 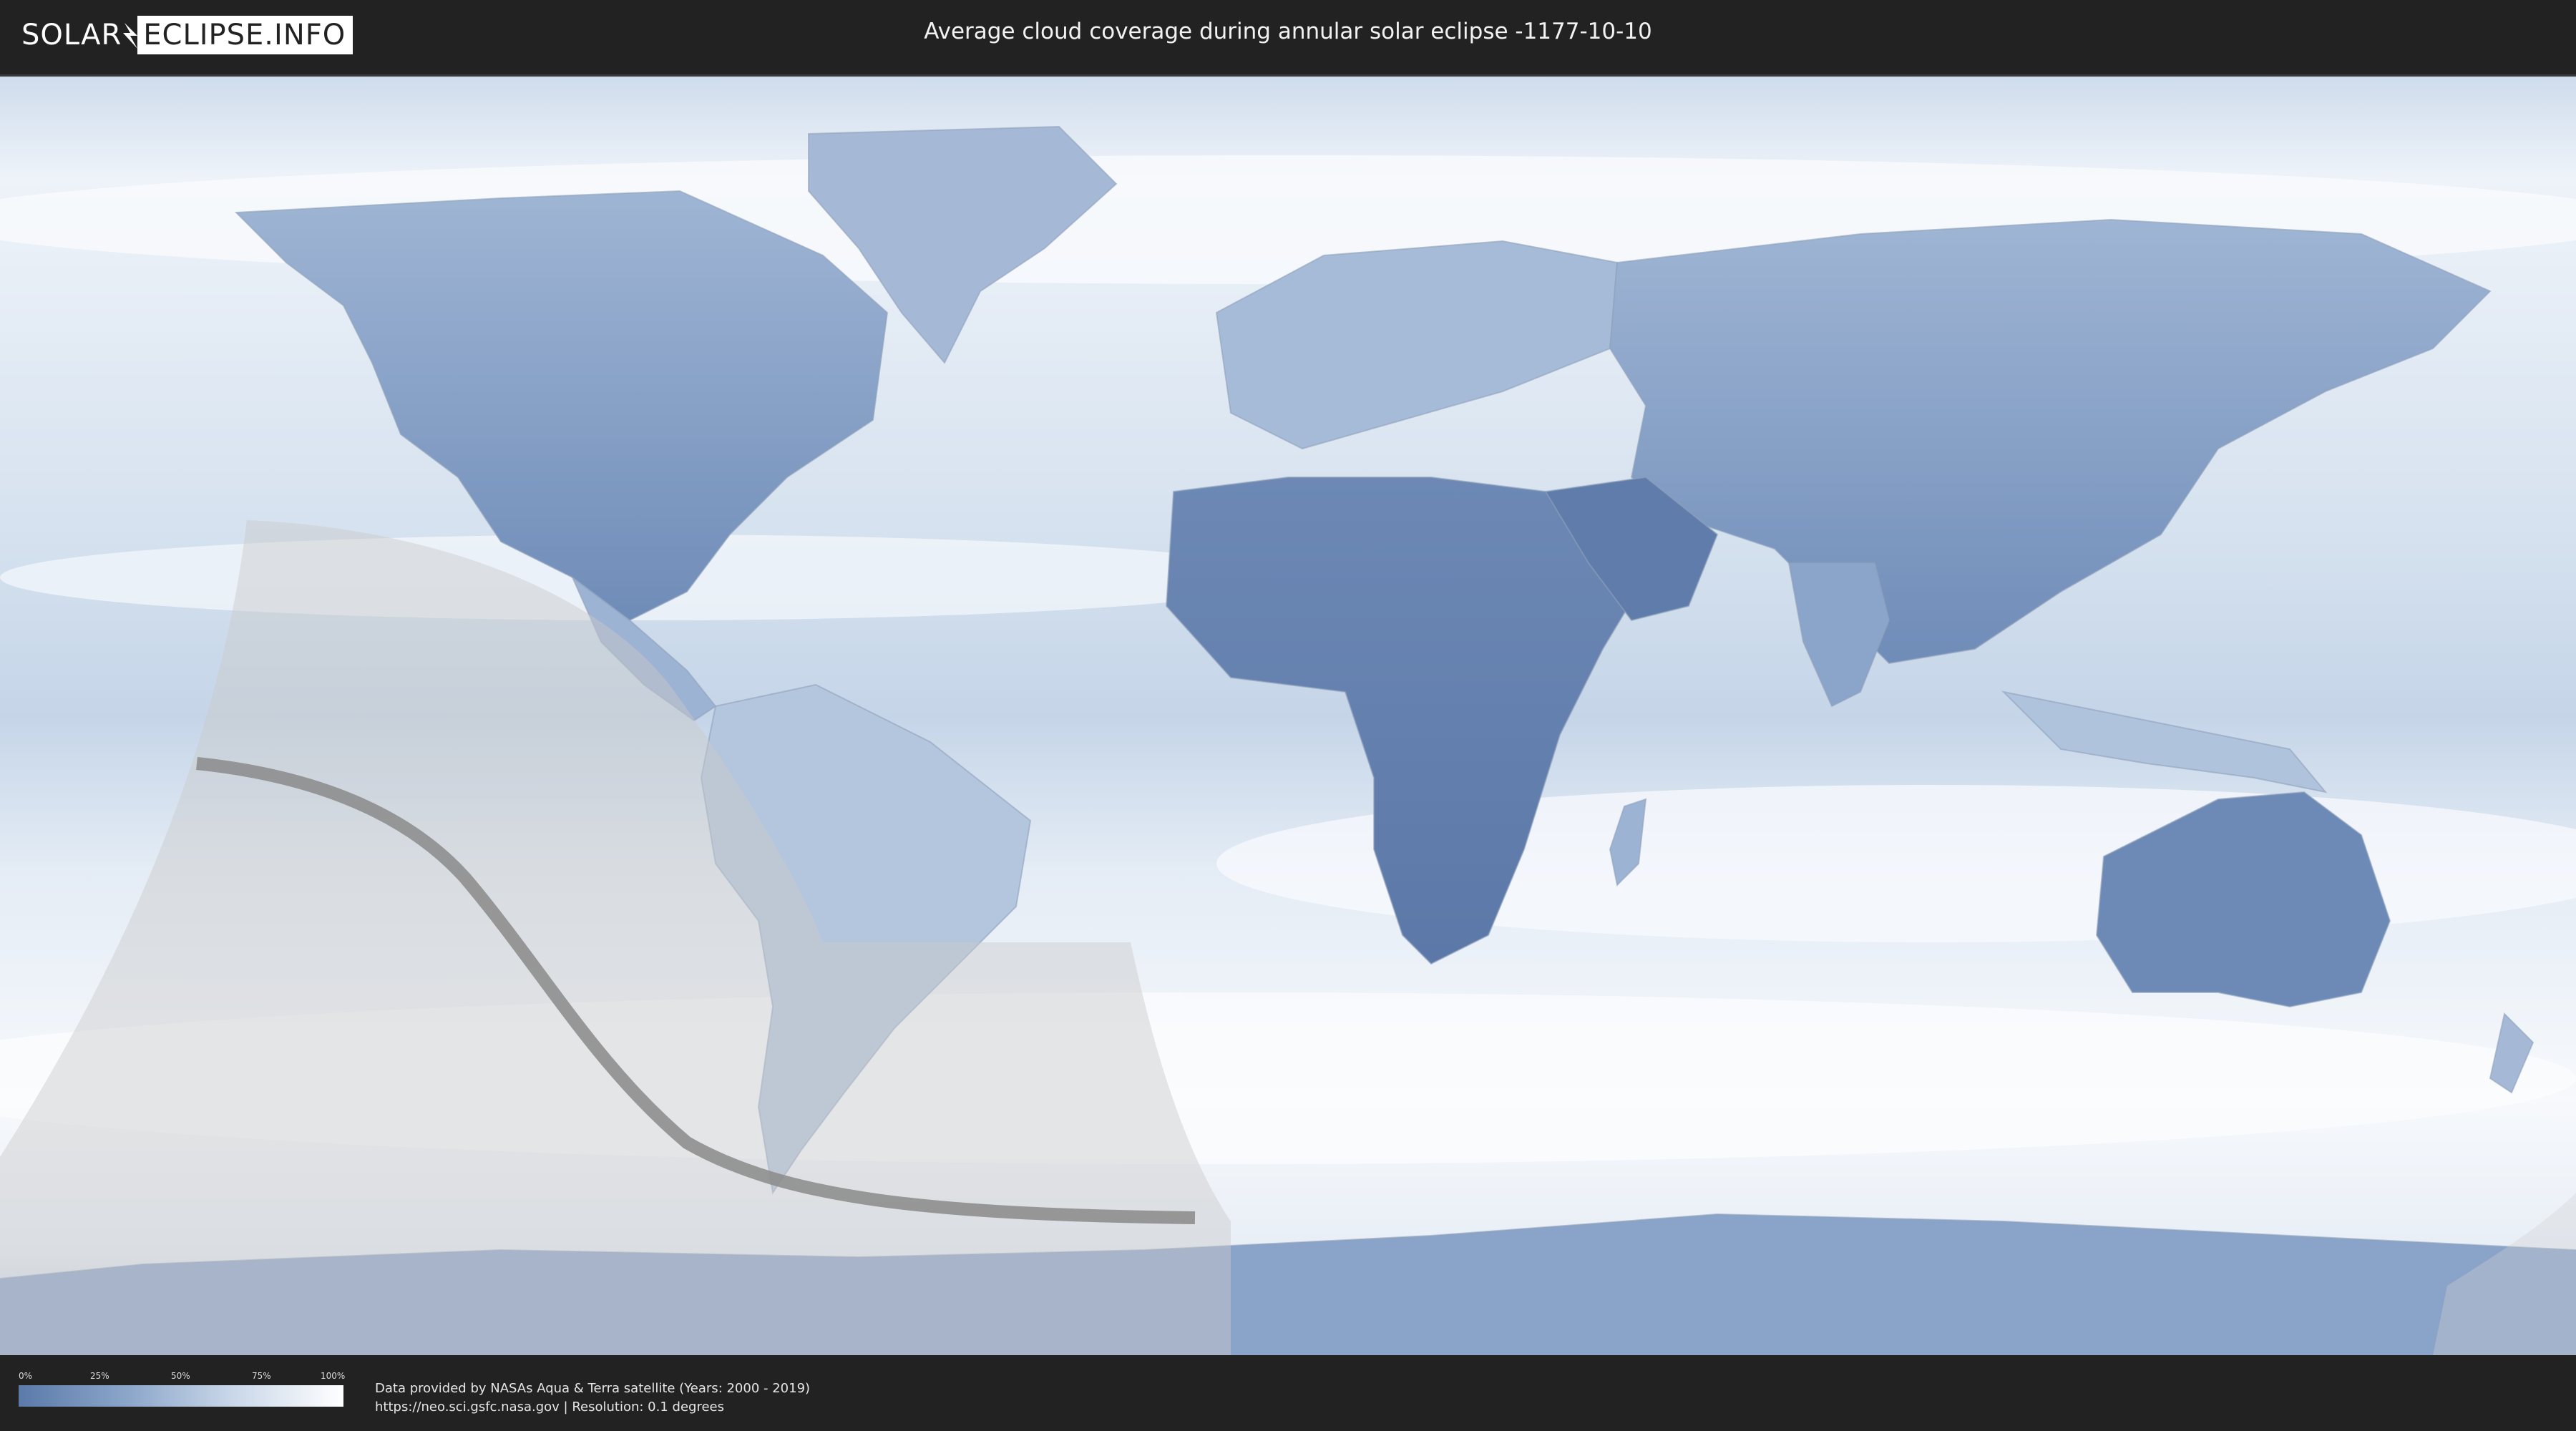 I want to click on legend-tick-labels: 0% 25% 50% 75% 100%, so click(x=182, y=1378).